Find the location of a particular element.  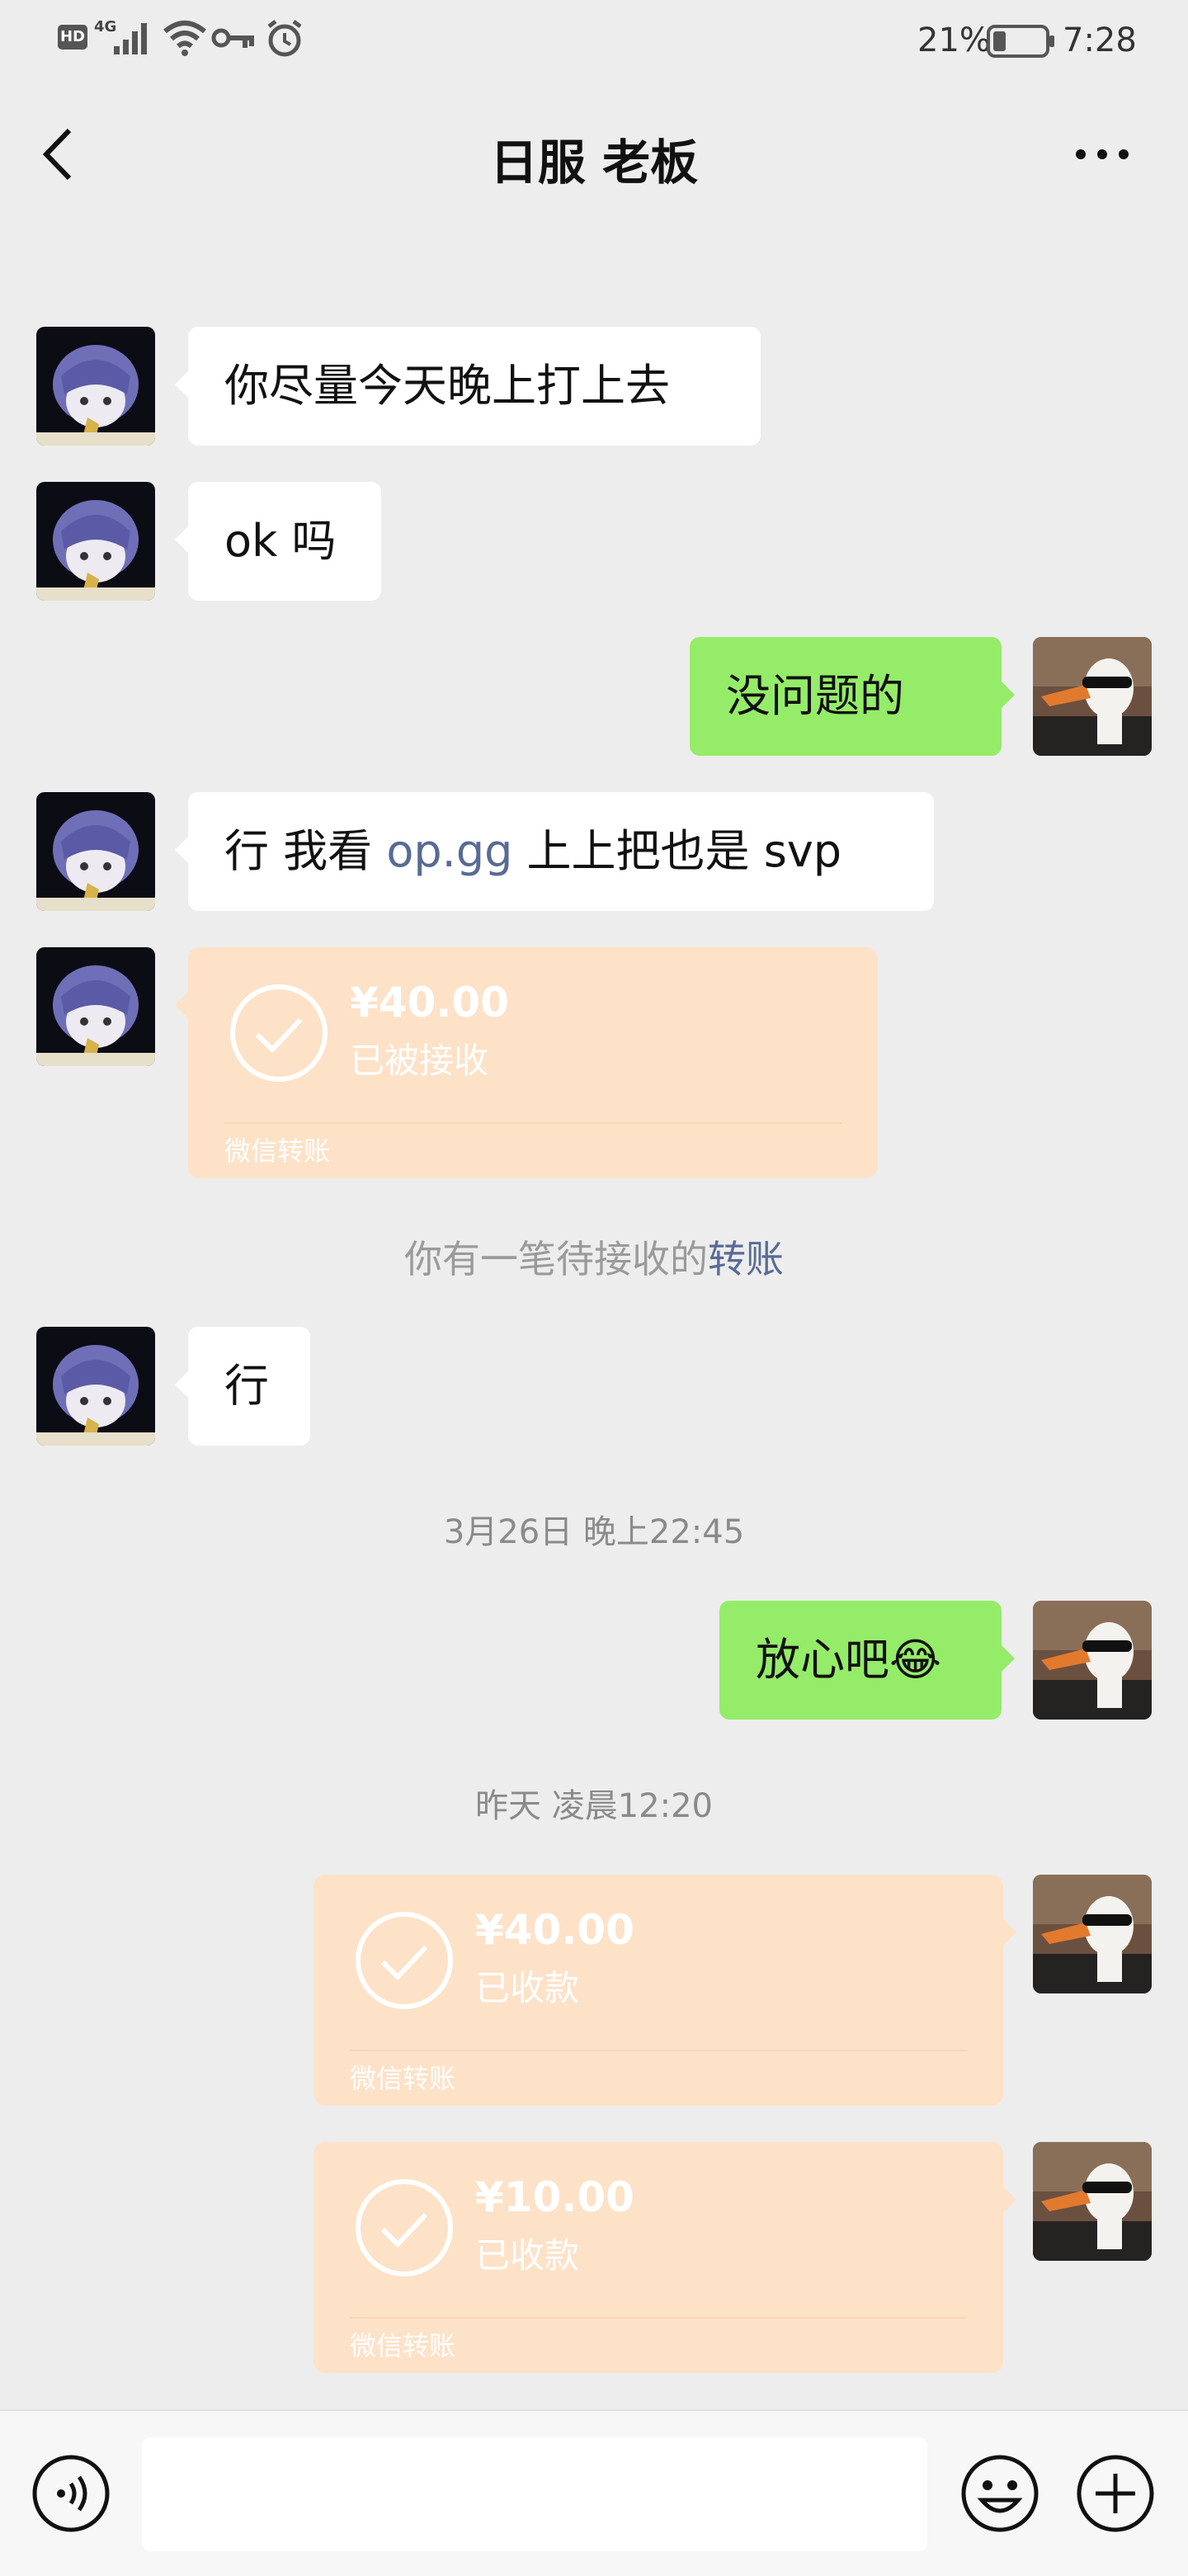

message-bubble: 你尽量今天晚上打上去 is located at coordinates (468, 386).